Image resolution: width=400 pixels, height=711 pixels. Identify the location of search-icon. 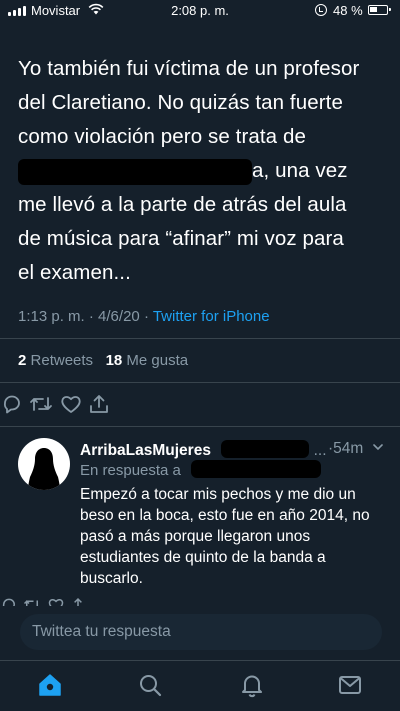
(150, 685).